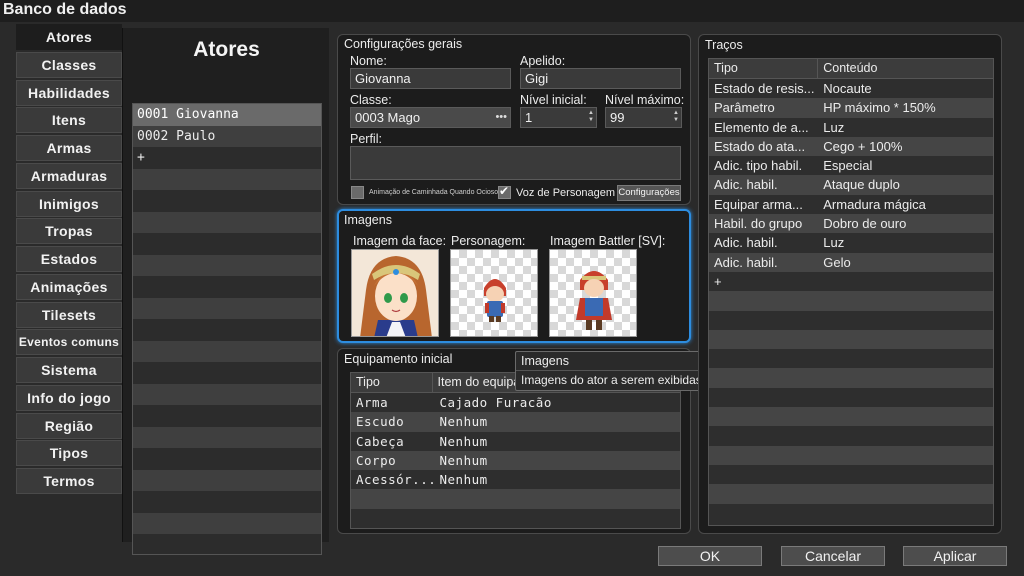 This screenshot has height=576, width=1024. I want to click on category-tab: Armaduras, so click(69, 175).